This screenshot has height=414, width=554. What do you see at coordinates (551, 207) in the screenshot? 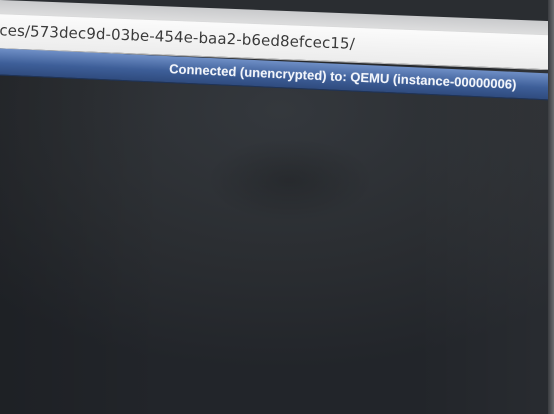
I see `monitor-bezel` at bounding box center [551, 207].